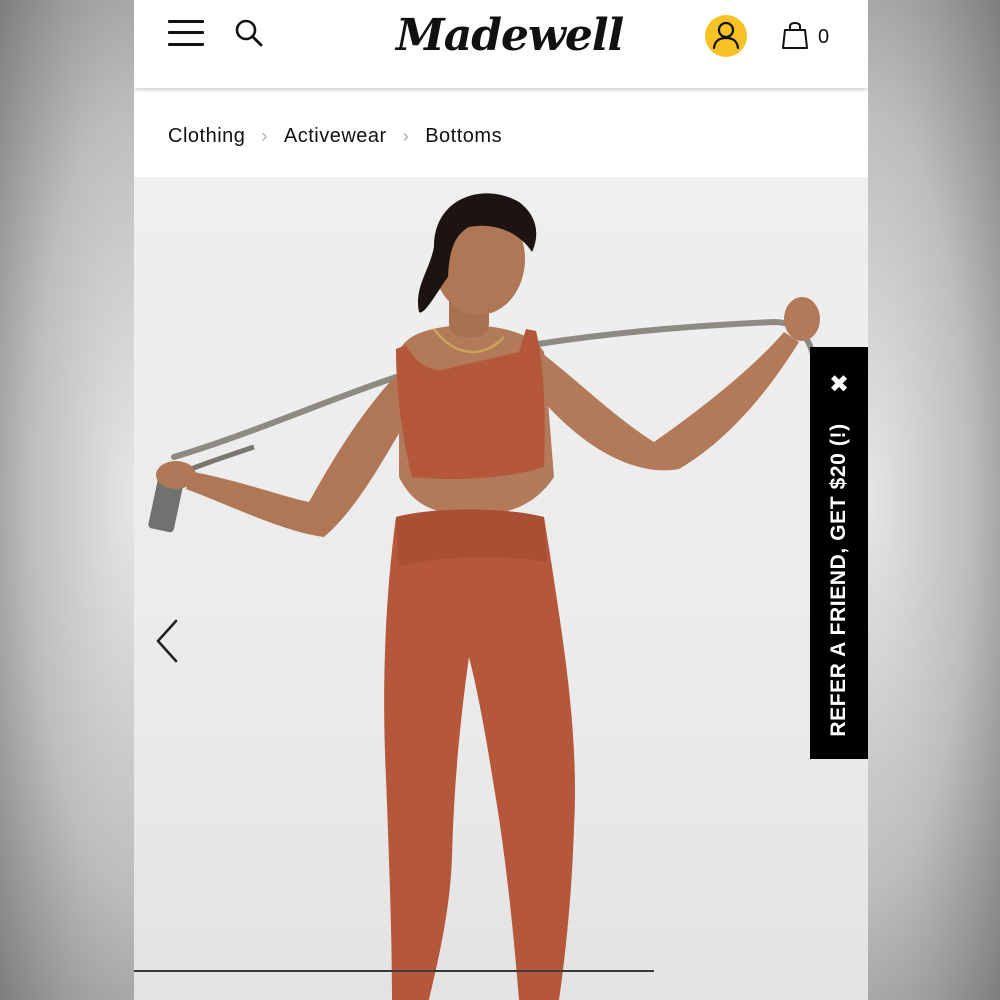 The height and width of the screenshot is (1000, 1000). Describe the element at coordinates (463, 136) in the screenshot. I see `breadcrumb-bottoms: Bottoms` at that location.